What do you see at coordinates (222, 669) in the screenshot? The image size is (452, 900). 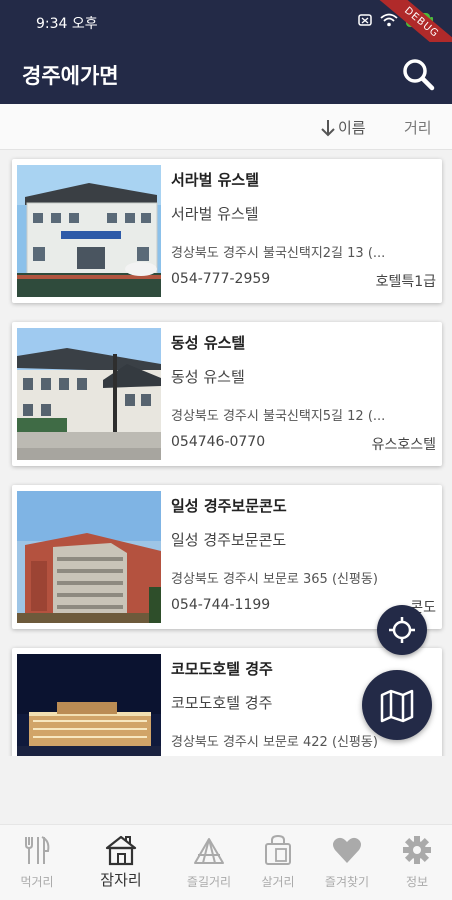 I see `card-title: 코모도호텔 경주` at bounding box center [222, 669].